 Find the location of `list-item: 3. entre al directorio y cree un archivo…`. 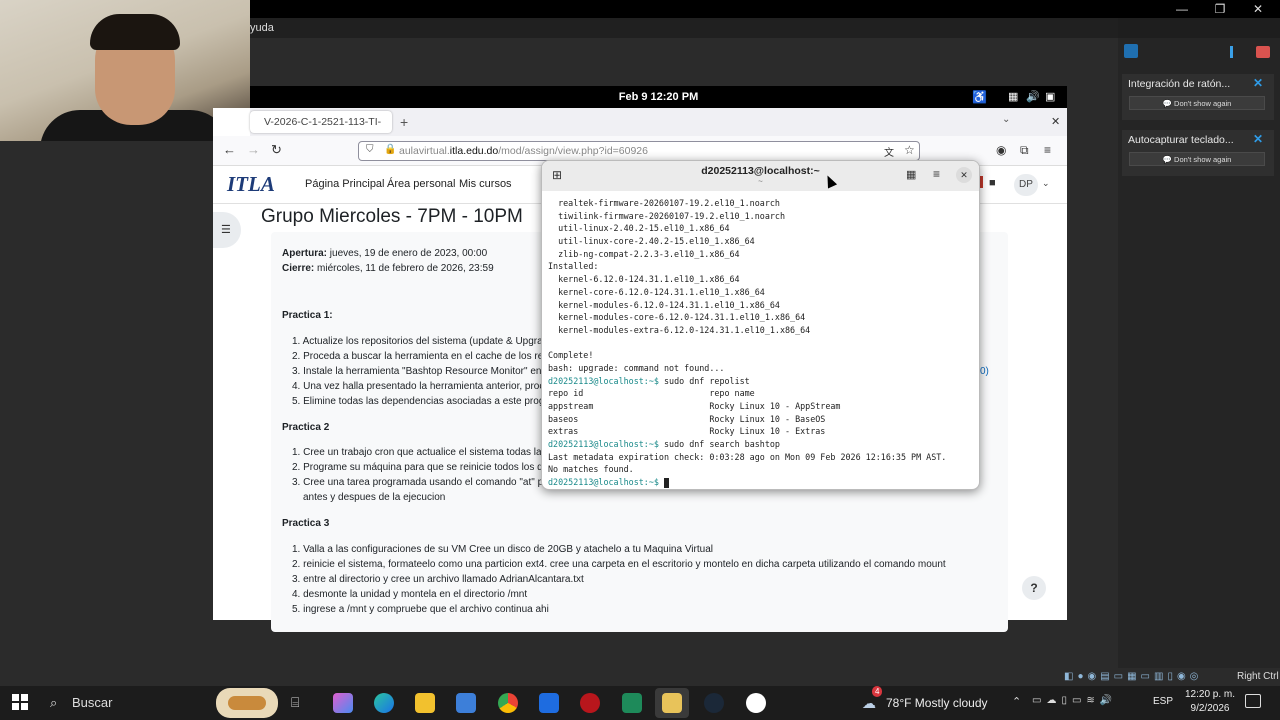

list-item: 3. entre al directorio y cree un archivo… is located at coordinates (438, 579).